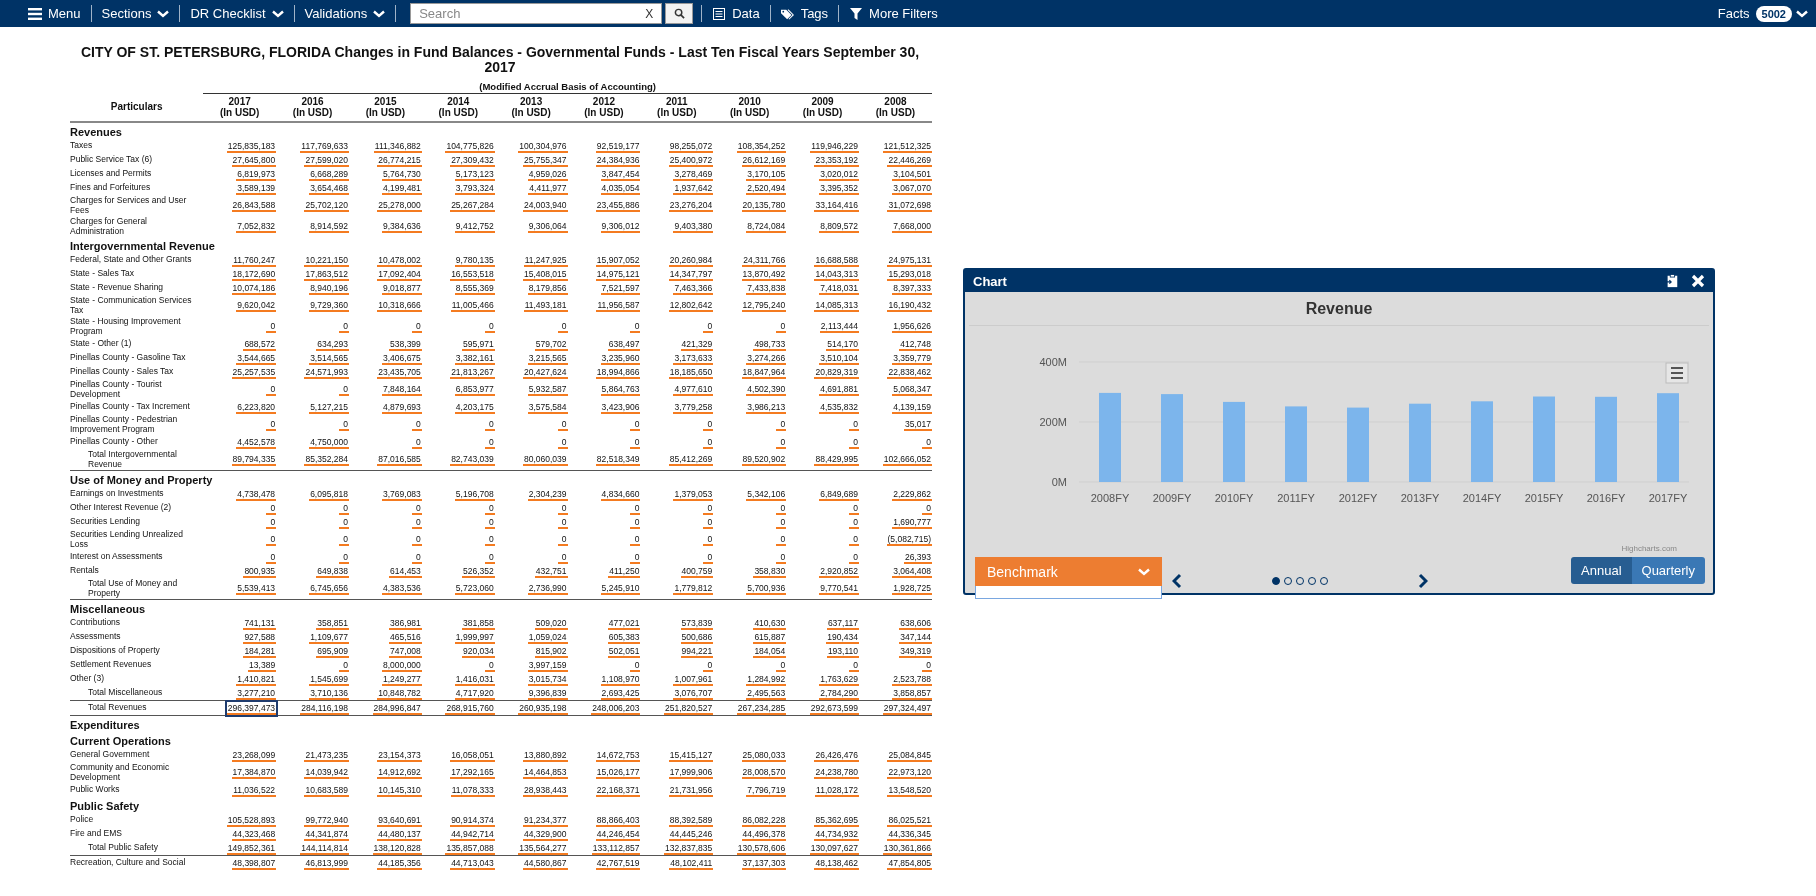  I want to click on table-cell: 25,267,284, so click(472, 205).